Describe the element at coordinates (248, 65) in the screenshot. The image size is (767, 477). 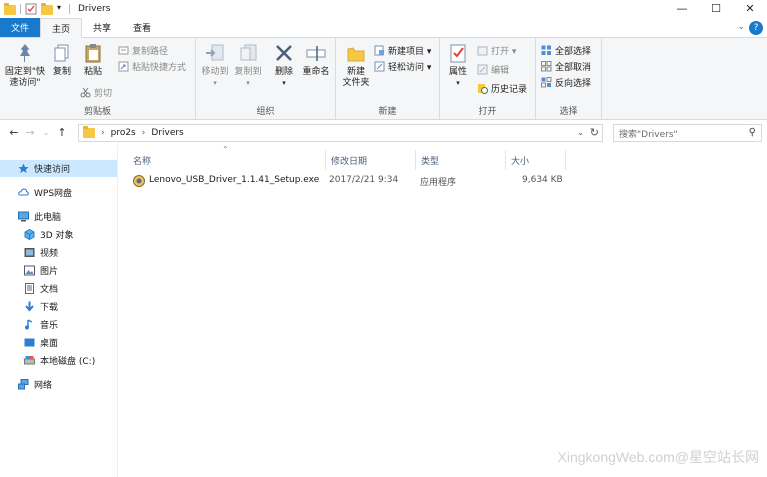
I see `copy-to-button: 复制到 ▾` at that location.